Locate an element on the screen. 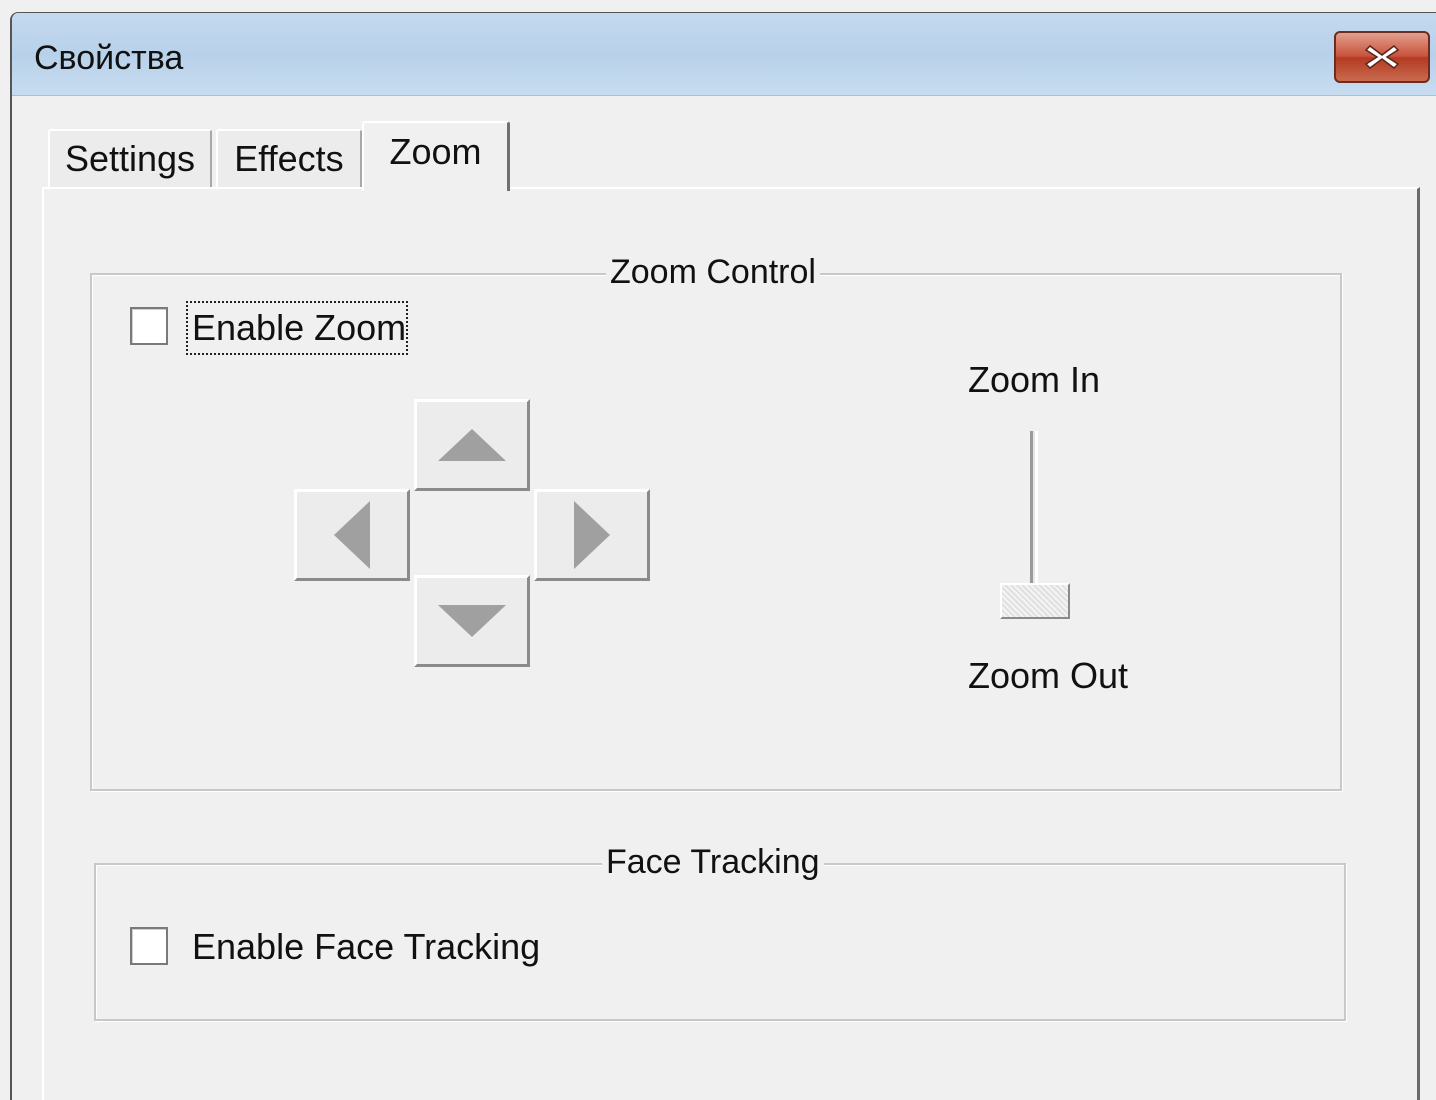 Image resolution: width=1436 pixels, height=1100 pixels. triangle-left-icon is located at coordinates (352, 535).